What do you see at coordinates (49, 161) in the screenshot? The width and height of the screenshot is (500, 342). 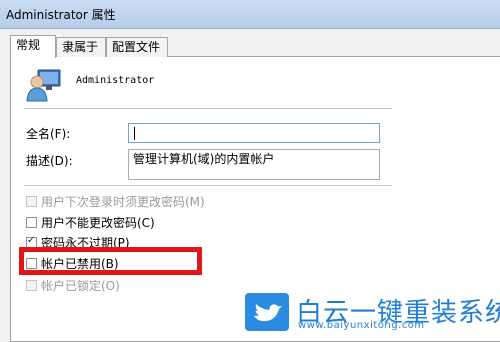 I see `description-label: 描述(D):` at bounding box center [49, 161].